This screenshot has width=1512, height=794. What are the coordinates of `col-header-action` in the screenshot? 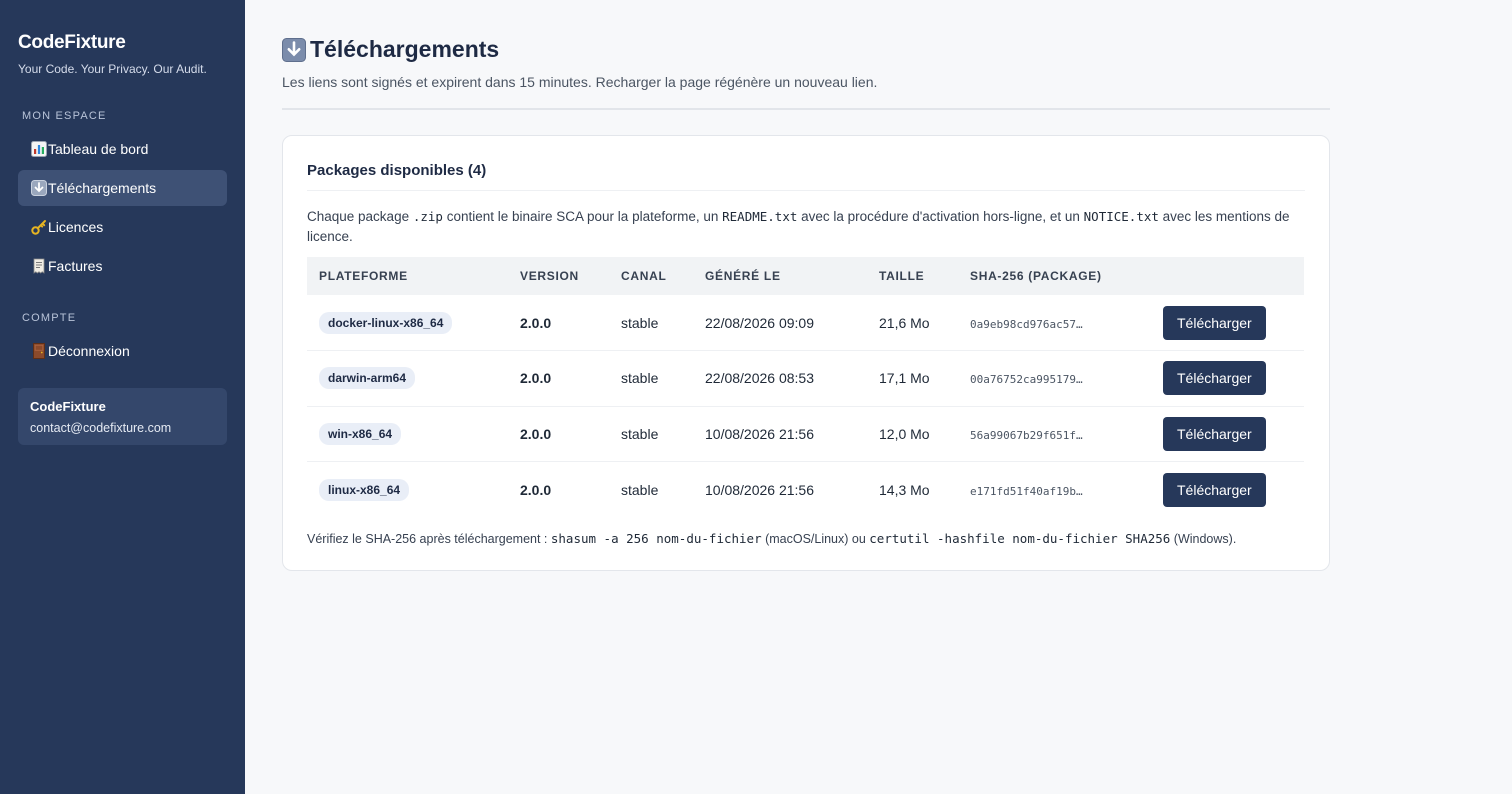 It's located at (1227, 276).